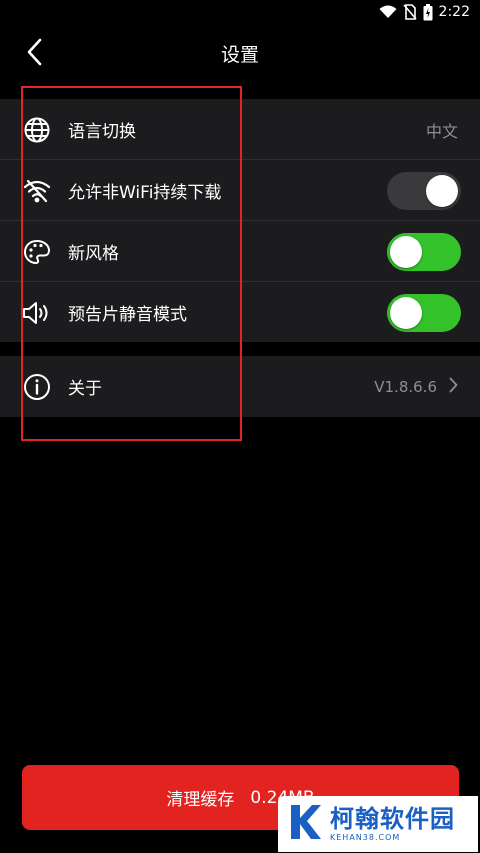 The image size is (480, 853). What do you see at coordinates (102, 132) in the screenshot?
I see `language-label: 语言切换` at bounding box center [102, 132].